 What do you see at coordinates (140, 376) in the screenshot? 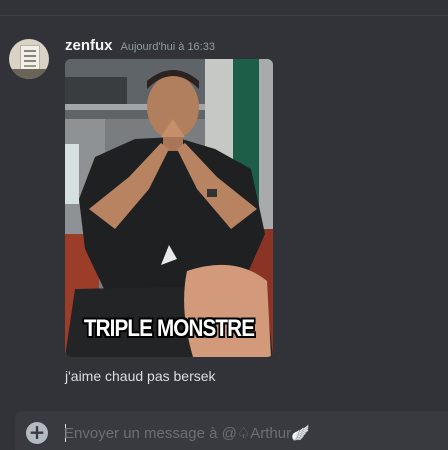
I see `message-text: j'aime chaud pas bersek` at bounding box center [140, 376].